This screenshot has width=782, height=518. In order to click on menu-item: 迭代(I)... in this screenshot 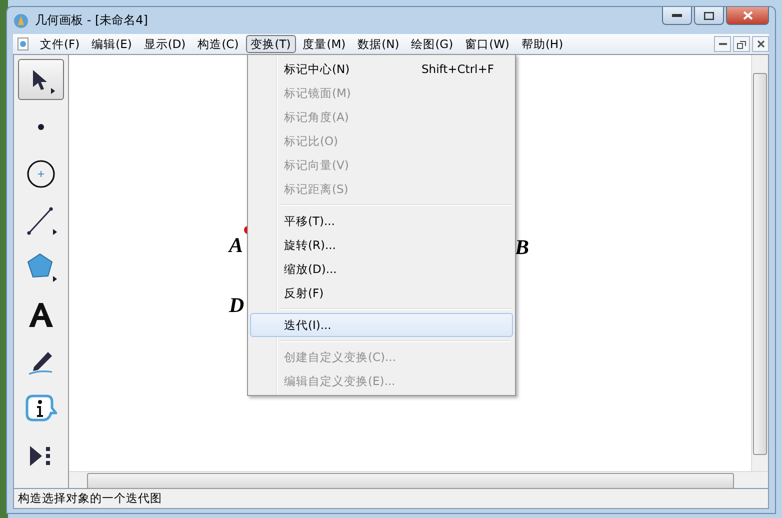, I will do `click(381, 325)`.